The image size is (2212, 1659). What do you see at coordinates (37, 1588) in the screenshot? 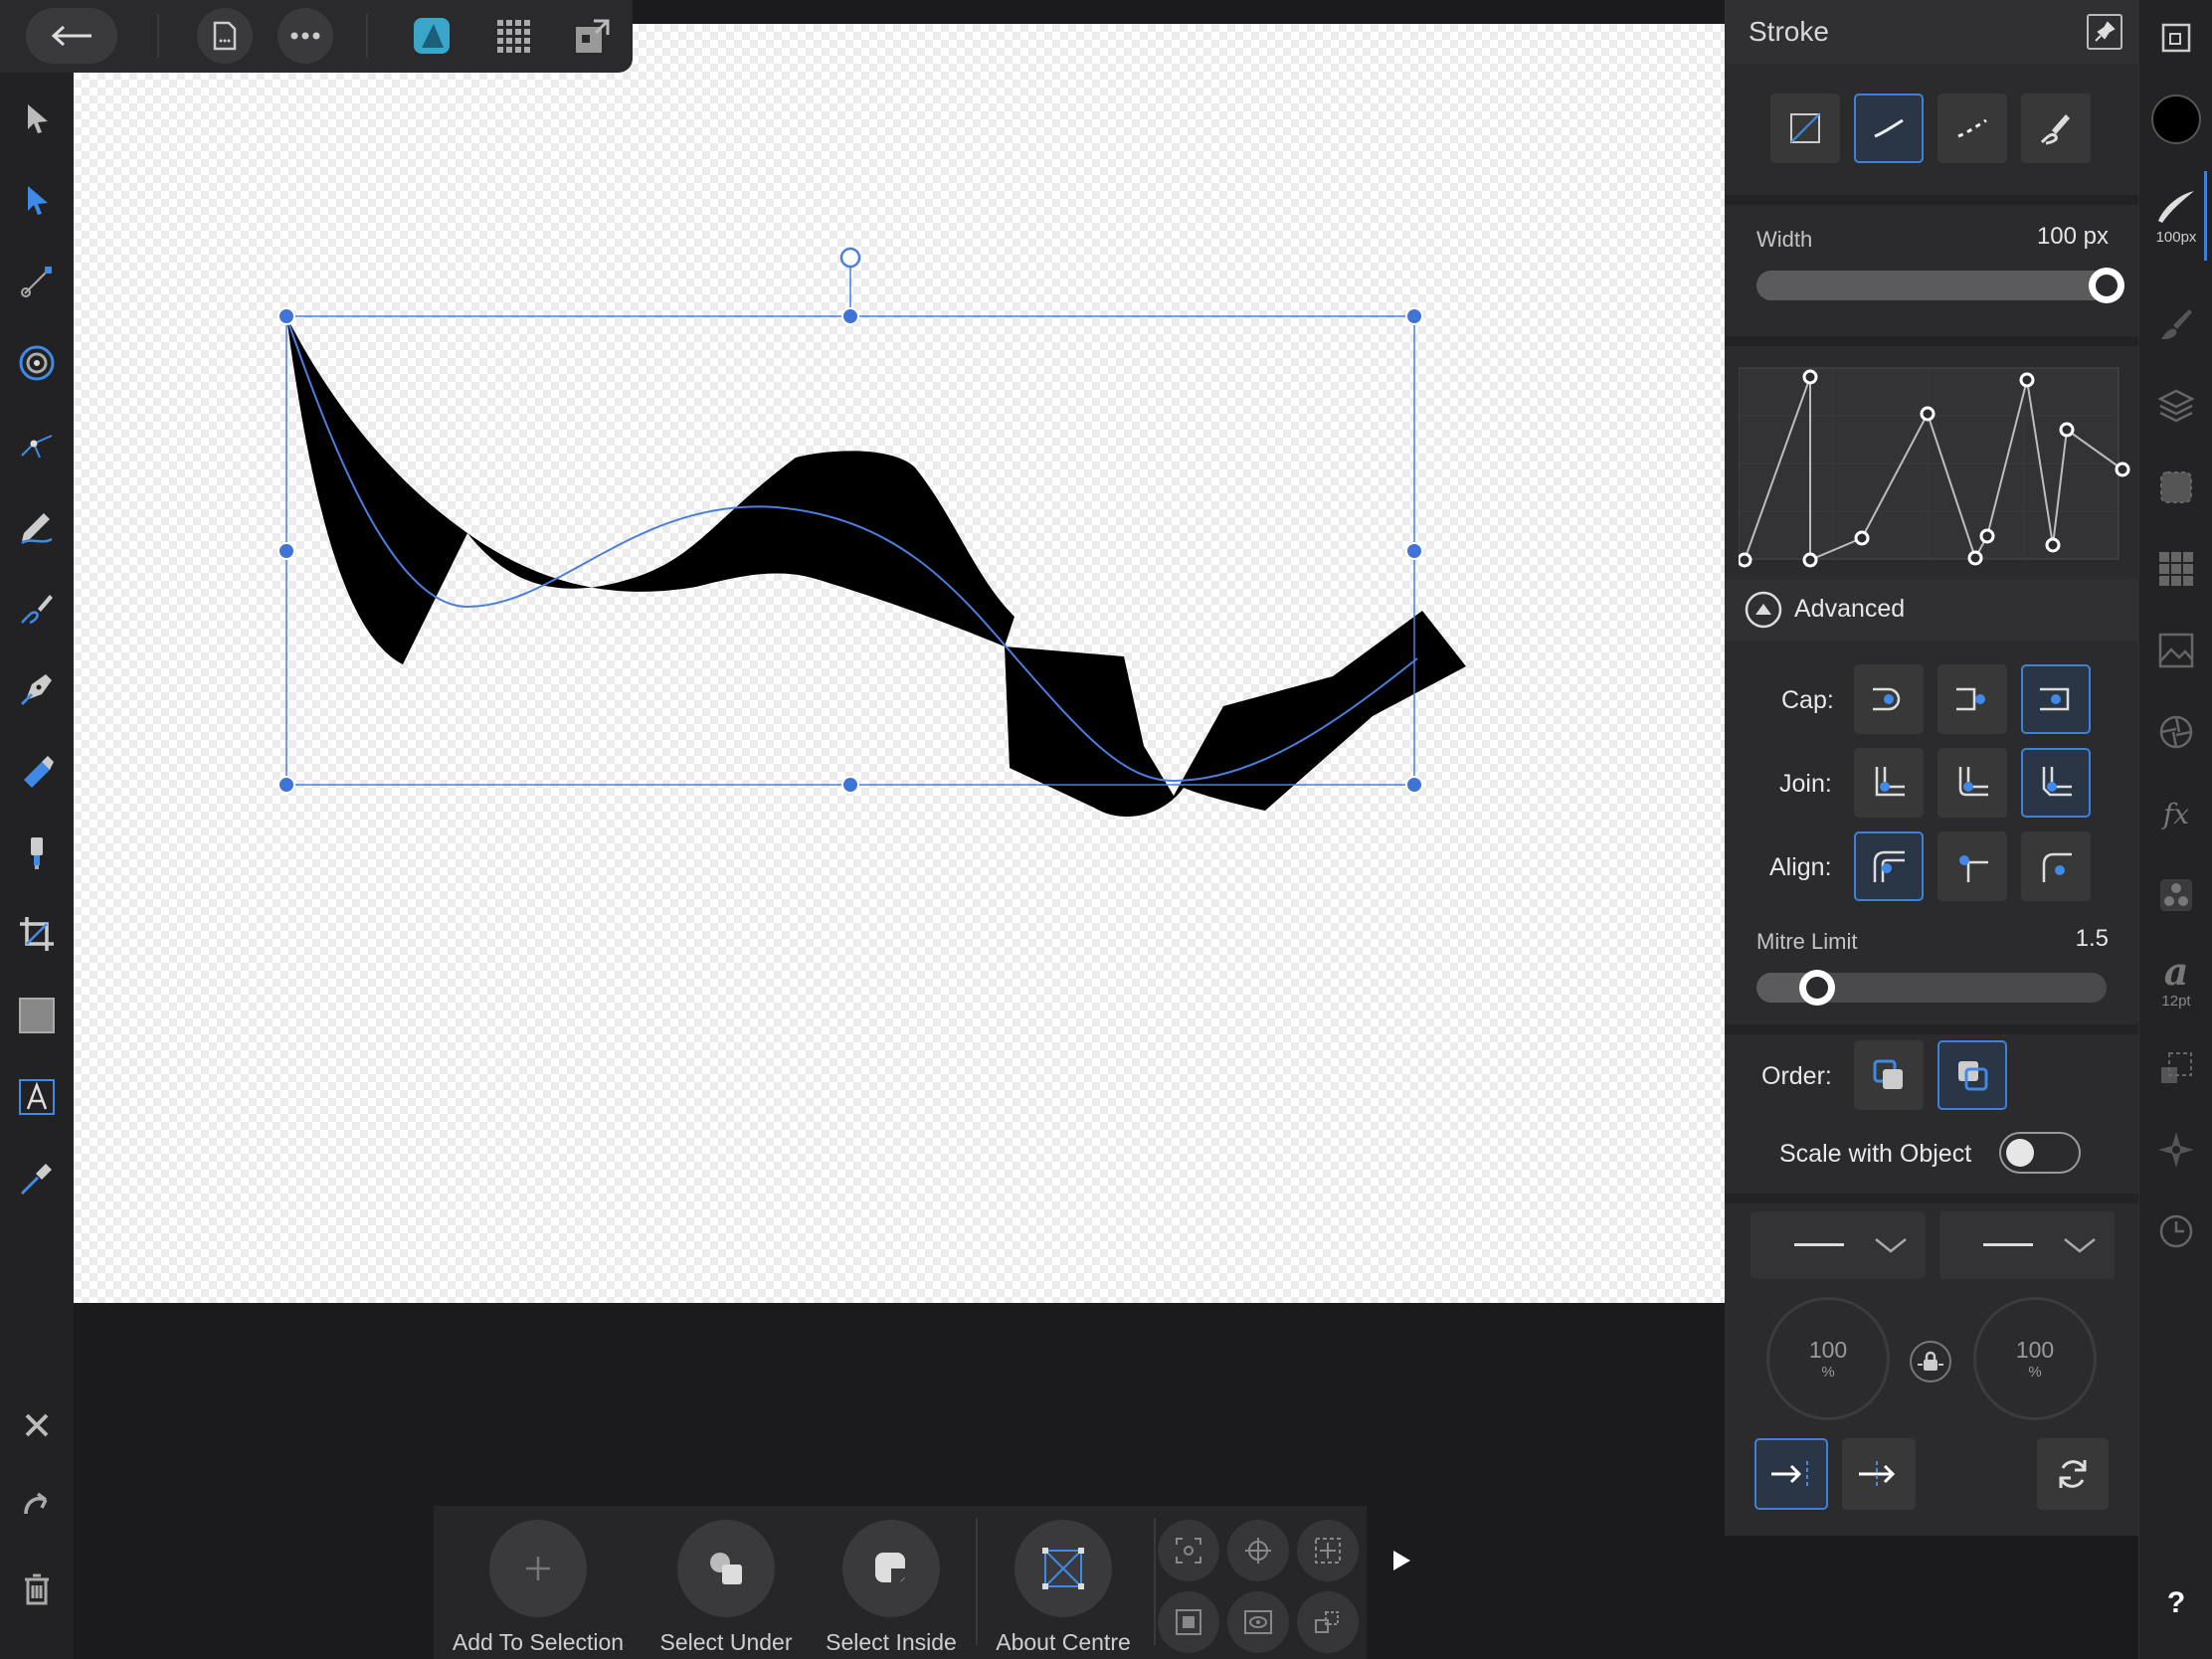
I see `delete-button` at bounding box center [37, 1588].